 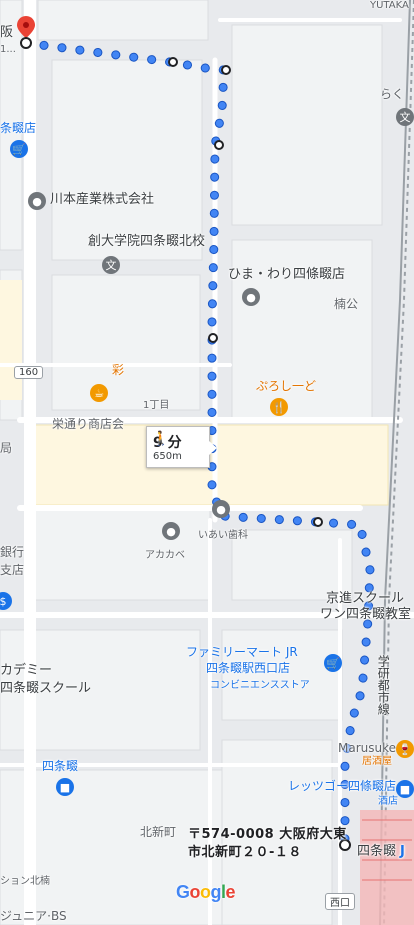 I want to click on school-icon: 文, so click(x=111, y=265).